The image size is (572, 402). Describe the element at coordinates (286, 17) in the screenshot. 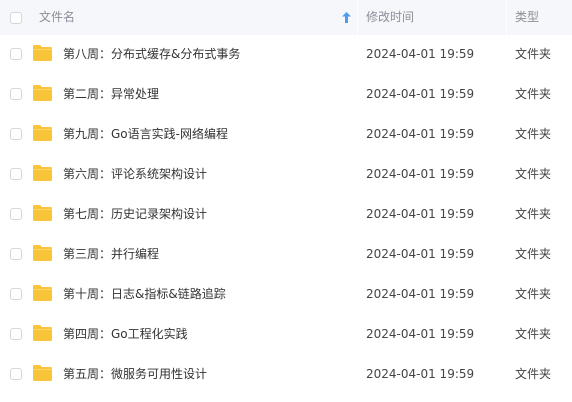

I see `file-list-header: 文件名 修改时间 类型` at that location.